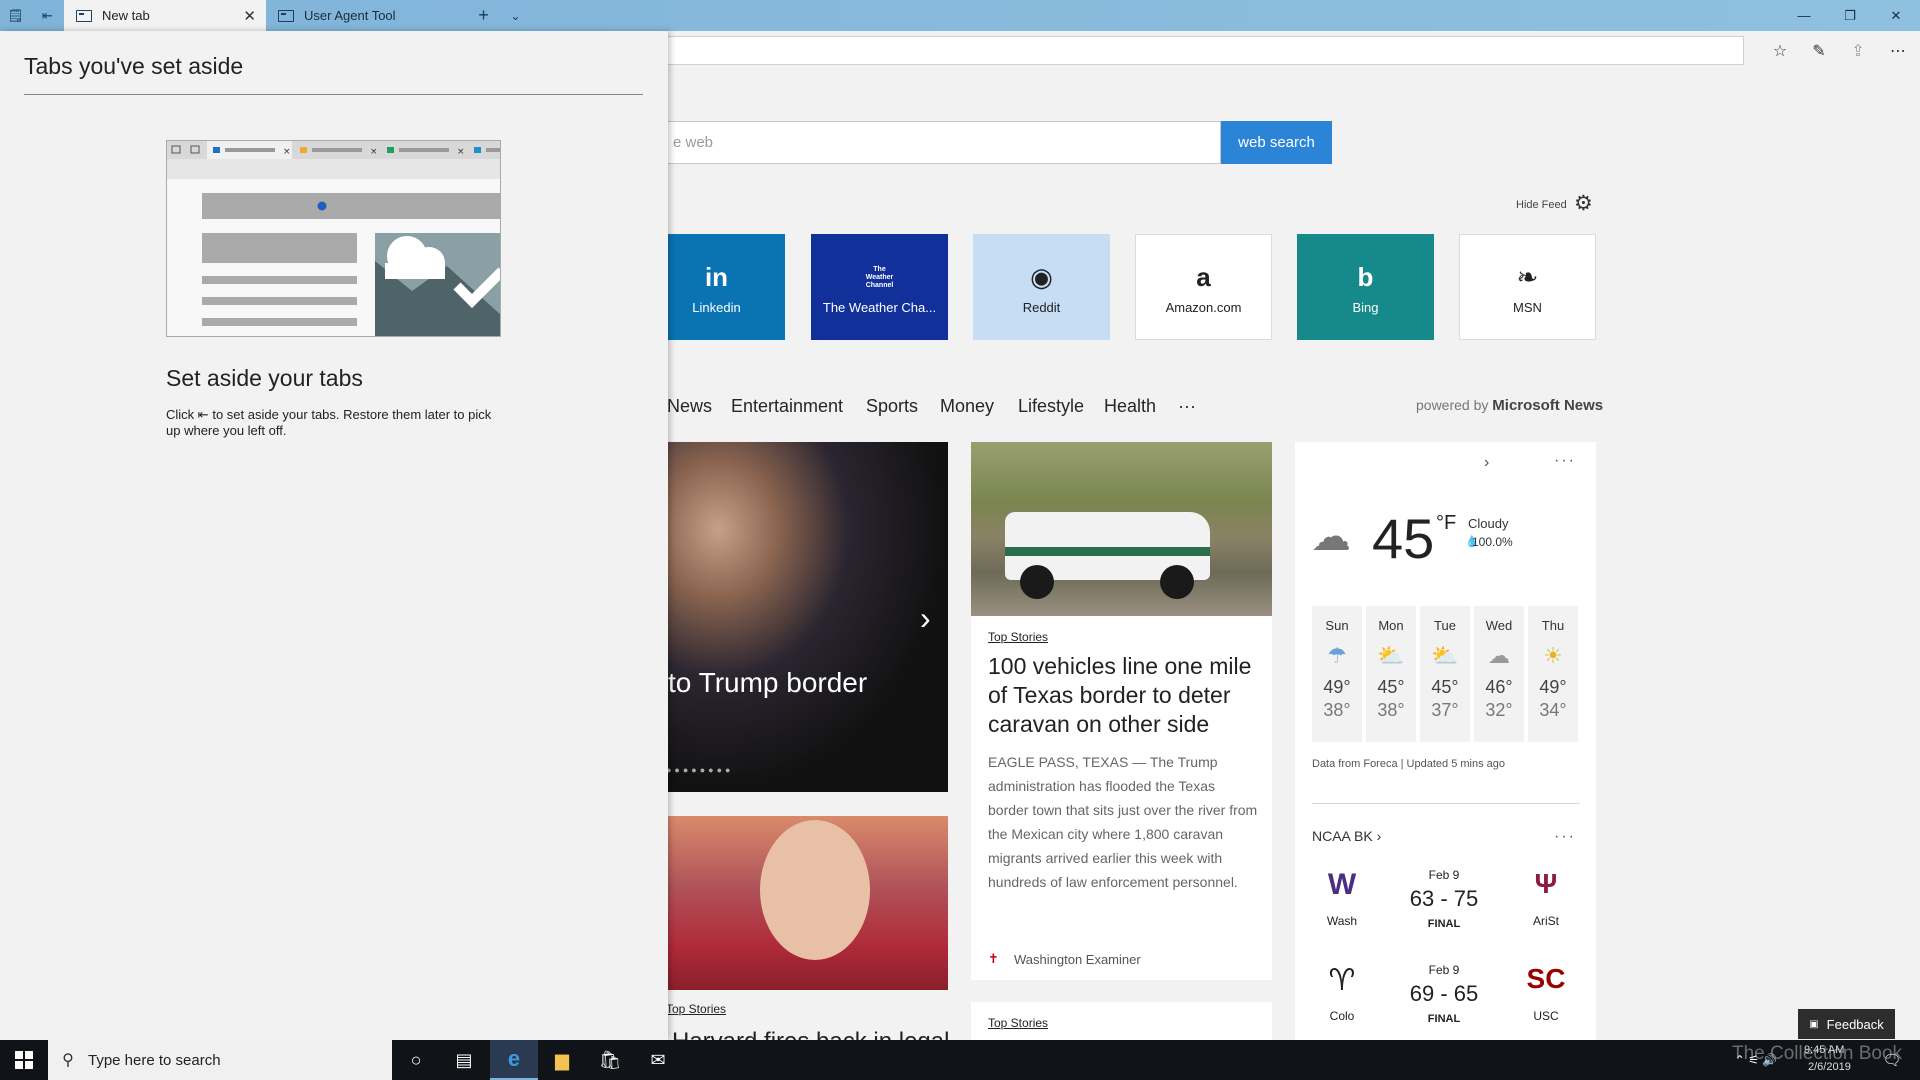  What do you see at coordinates (1365, 277) in the screenshot?
I see `site-logo-icon: b` at bounding box center [1365, 277].